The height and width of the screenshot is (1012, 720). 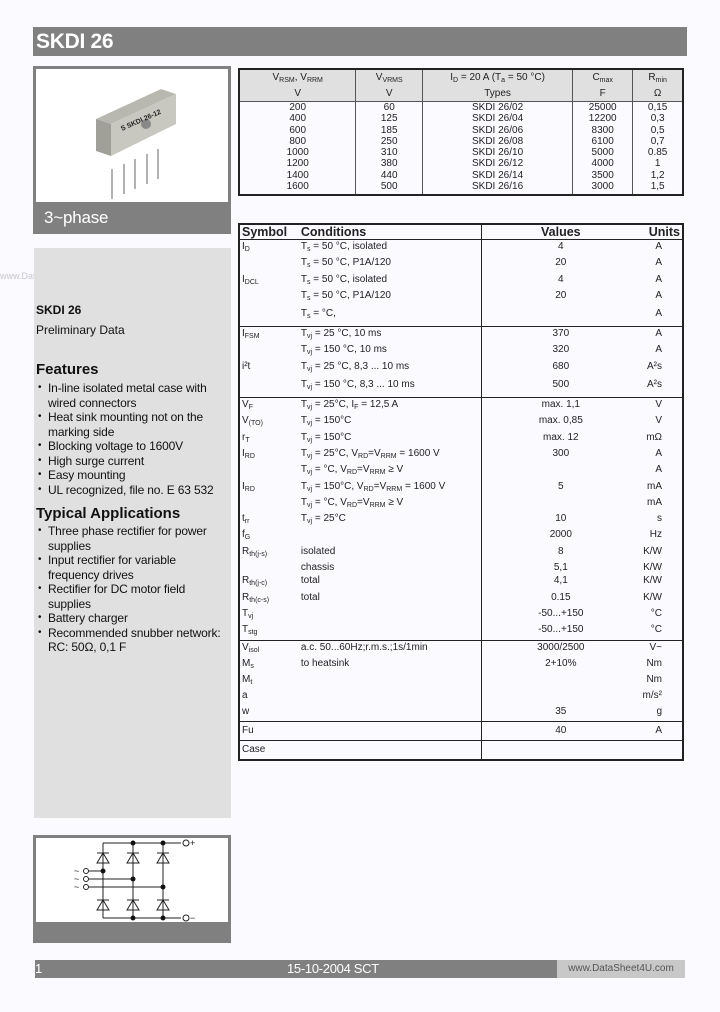 I want to click on footer-date: 15-10-2004 SCT, so click(x=333, y=968).